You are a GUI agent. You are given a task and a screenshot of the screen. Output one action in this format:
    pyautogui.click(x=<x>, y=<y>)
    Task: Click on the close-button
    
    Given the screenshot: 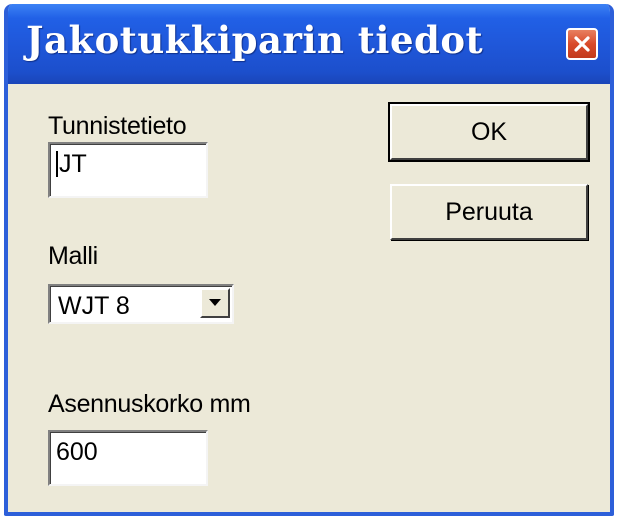 What is the action you would take?
    pyautogui.click(x=582, y=44)
    